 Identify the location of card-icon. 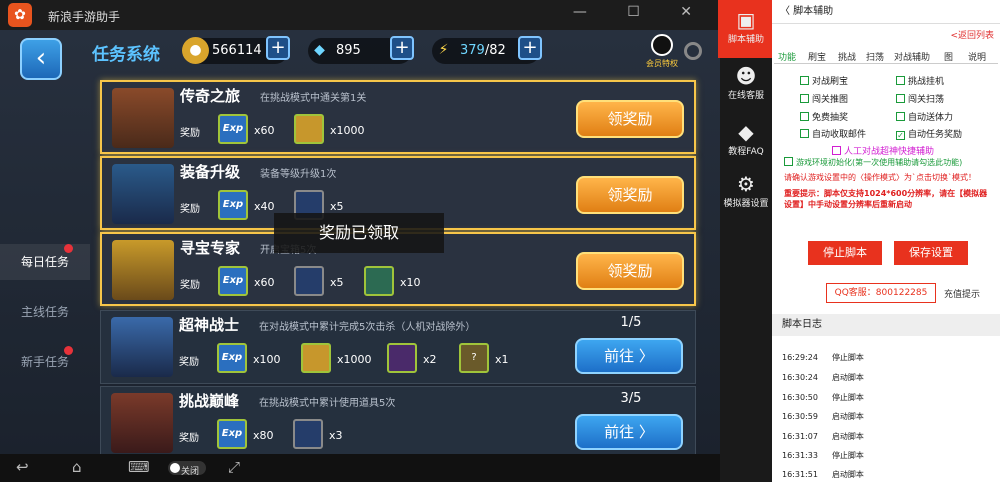
(308, 434).